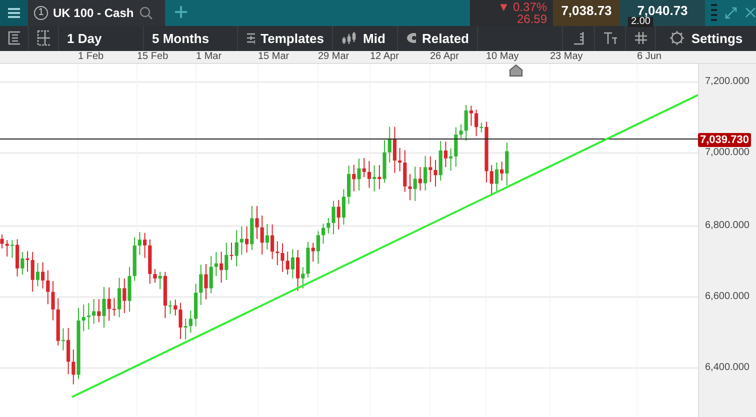 Image resolution: width=756 pixels, height=417 pixels. What do you see at coordinates (641, 22) in the screenshot?
I see `spread-tooltip: 2.00` at bounding box center [641, 22].